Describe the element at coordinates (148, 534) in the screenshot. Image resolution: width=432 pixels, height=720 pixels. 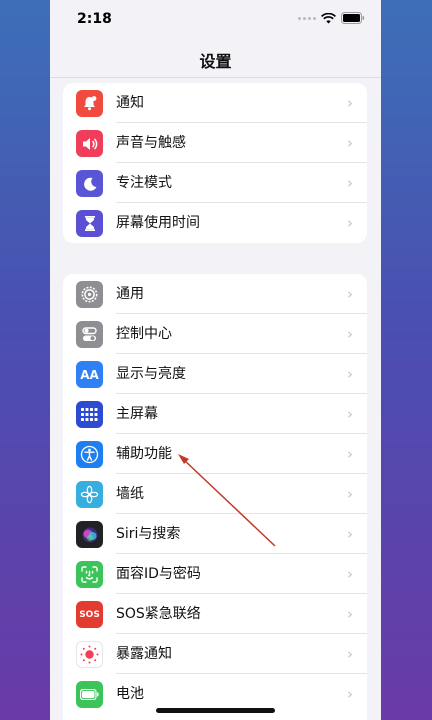
I see `settings-item-label: Siri与搜索` at that location.